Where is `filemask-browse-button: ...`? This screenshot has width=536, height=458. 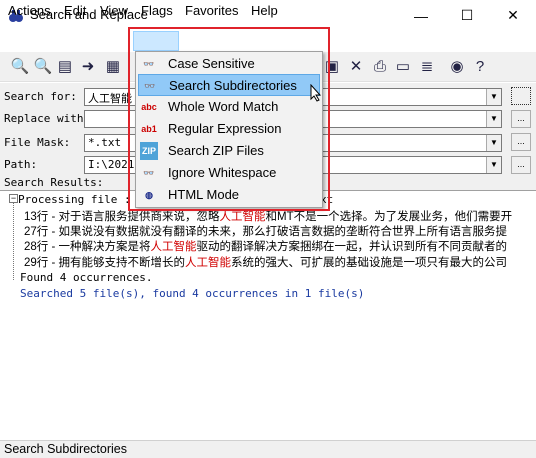
filemask-browse-button: ... is located at coordinates (521, 142).